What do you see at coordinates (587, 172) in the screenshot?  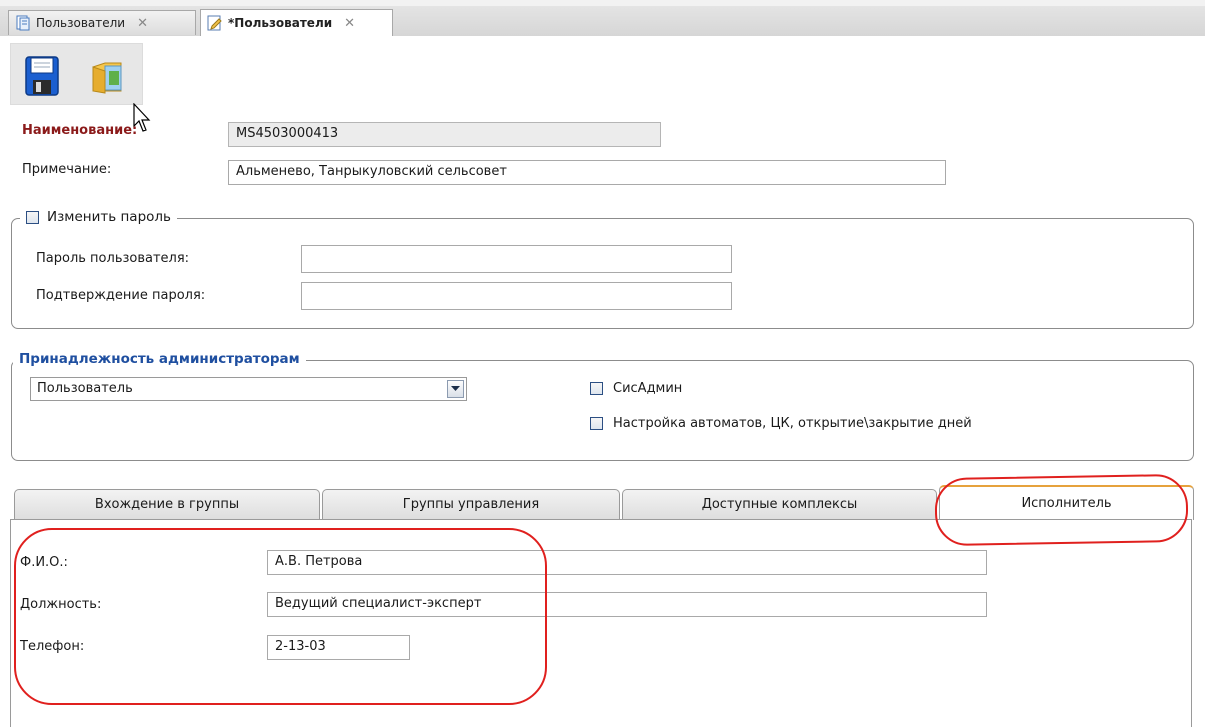 I see `note-field: Альменево, Танрыкуловский сельсовет` at bounding box center [587, 172].